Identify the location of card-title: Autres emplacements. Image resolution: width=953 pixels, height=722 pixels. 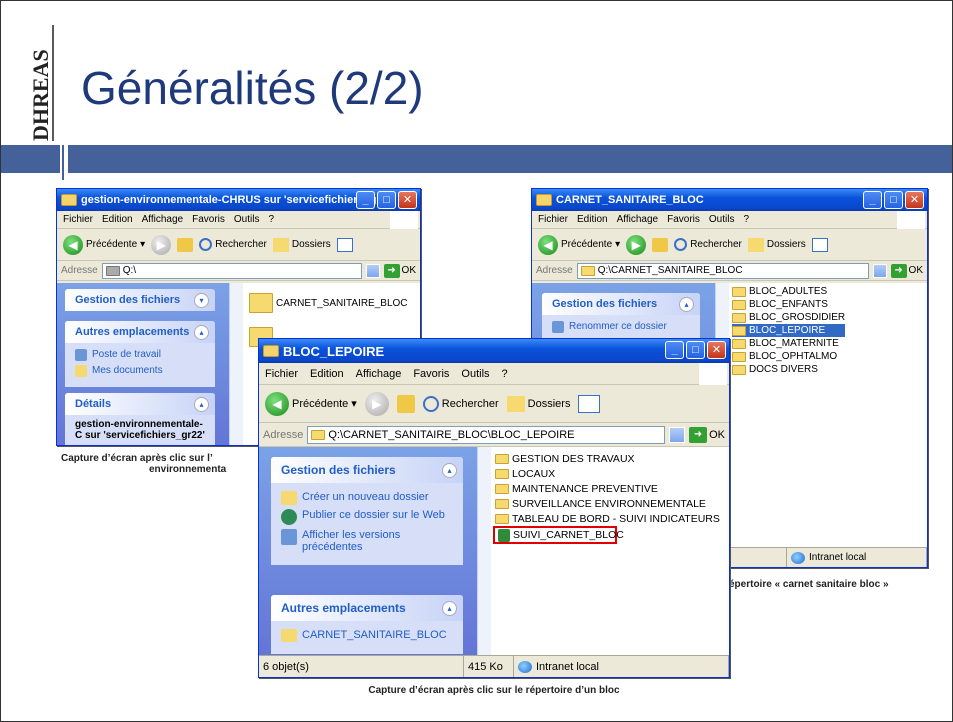
(343, 608).